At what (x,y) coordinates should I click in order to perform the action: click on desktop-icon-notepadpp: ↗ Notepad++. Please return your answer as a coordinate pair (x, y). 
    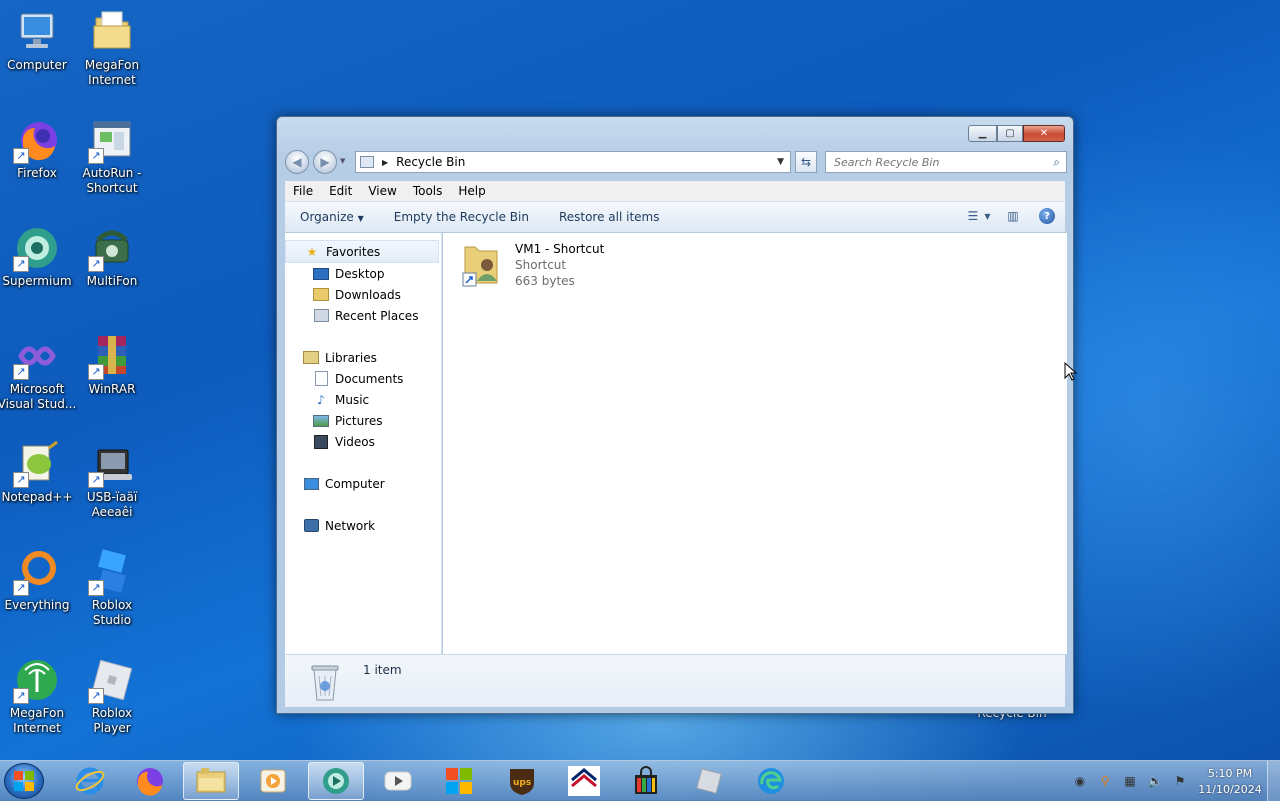
    Looking at the image, I should click on (38, 472).